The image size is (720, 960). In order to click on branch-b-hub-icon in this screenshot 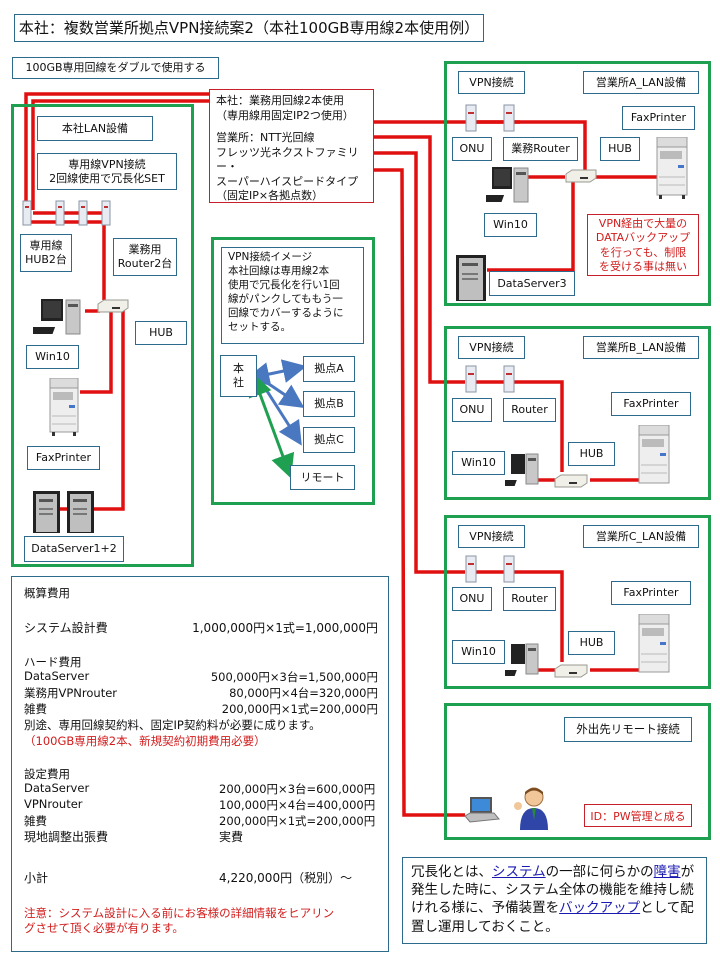, I will do `click(571, 482)`.